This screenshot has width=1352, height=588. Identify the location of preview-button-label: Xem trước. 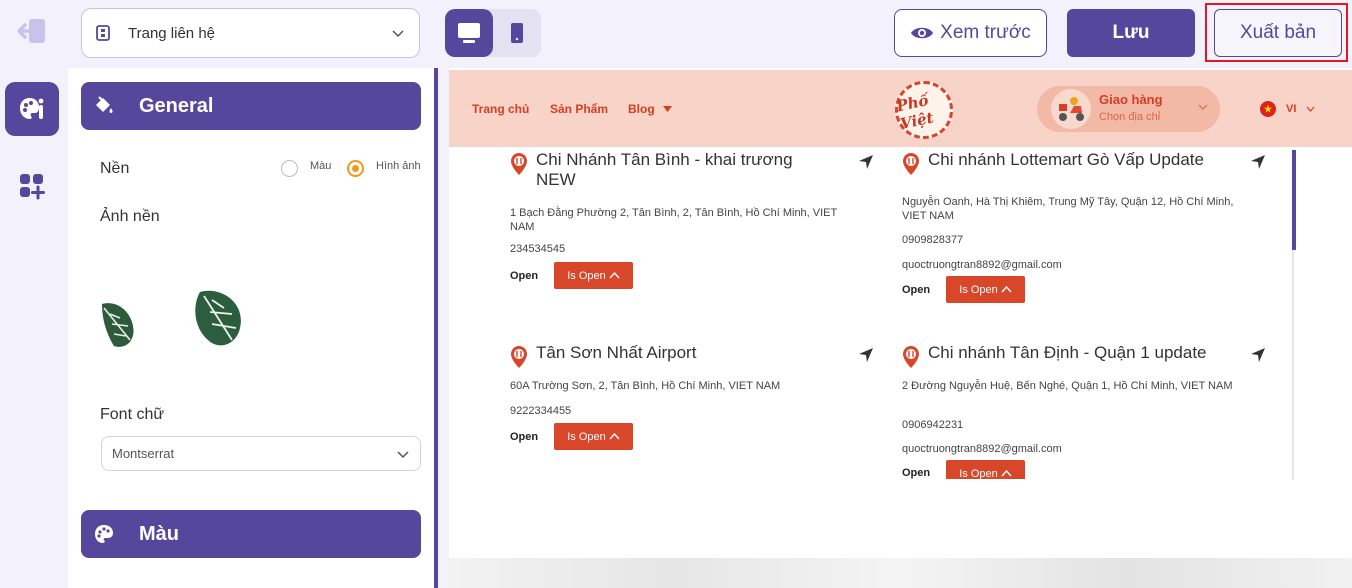
(985, 32).